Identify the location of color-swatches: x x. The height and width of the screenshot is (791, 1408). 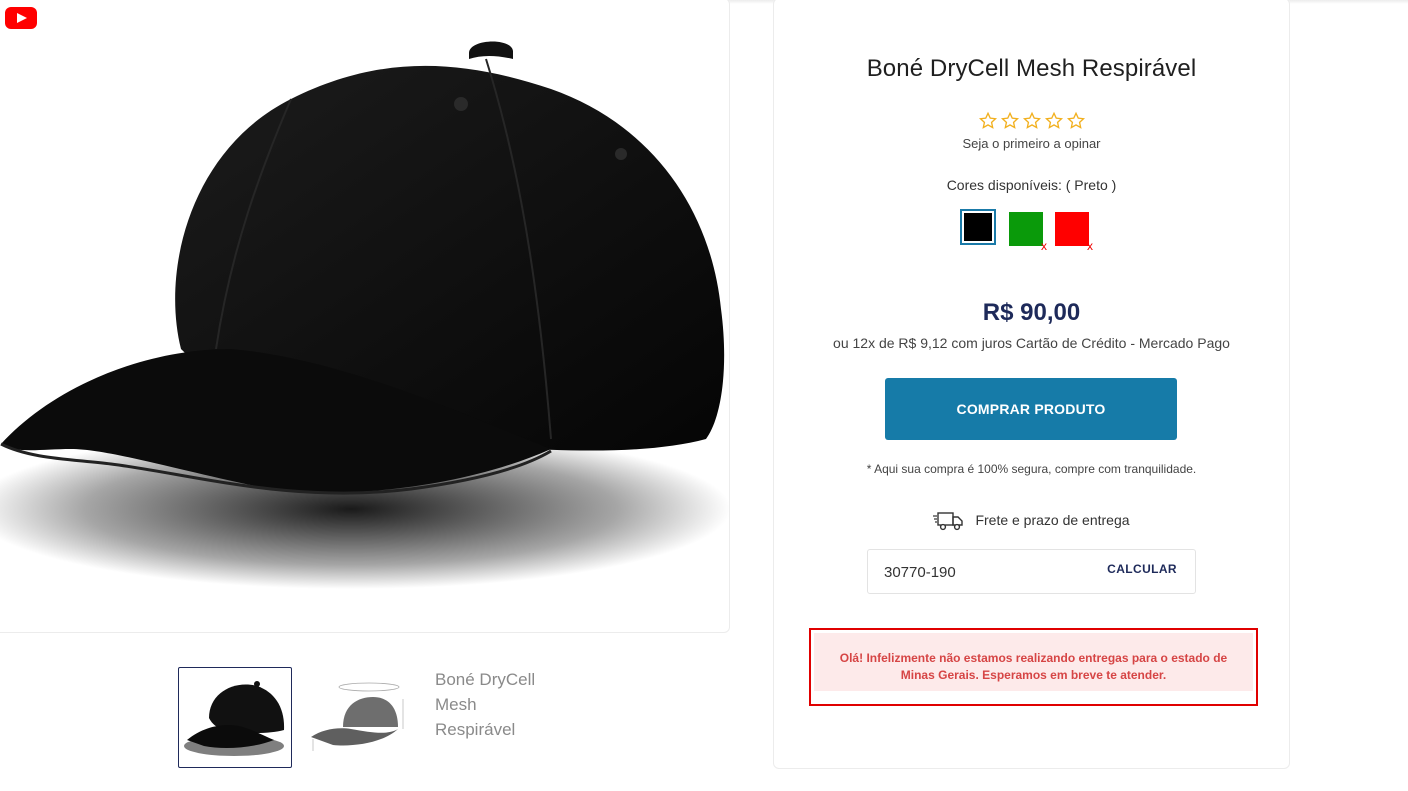
(1031, 230).